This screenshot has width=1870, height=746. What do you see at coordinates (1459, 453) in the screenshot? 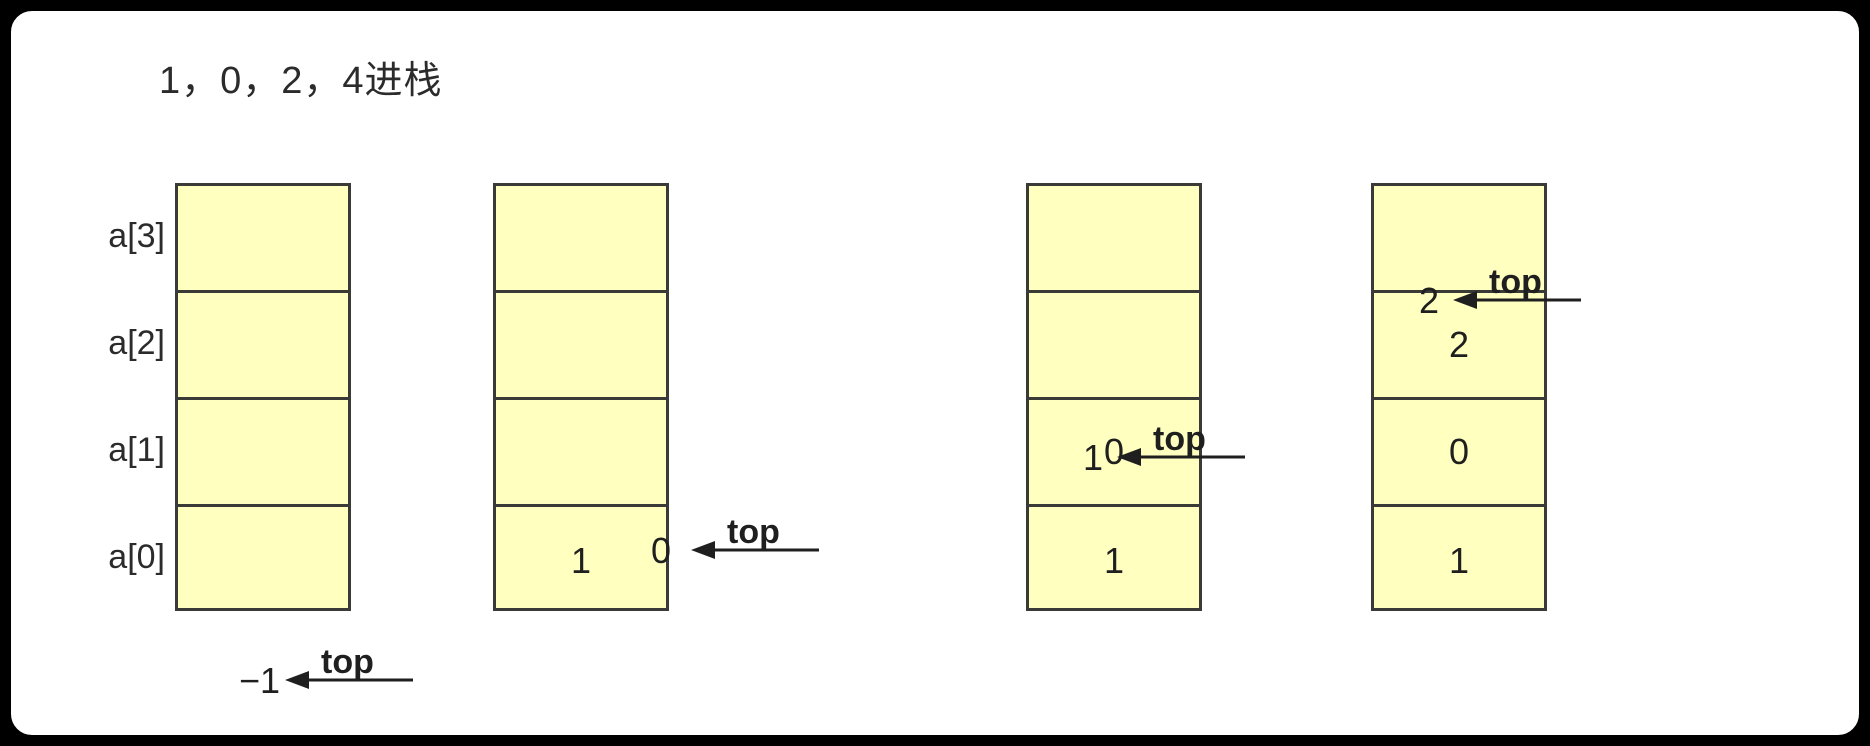
I see `stack-4-cell-a1: 0` at bounding box center [1459, 453].